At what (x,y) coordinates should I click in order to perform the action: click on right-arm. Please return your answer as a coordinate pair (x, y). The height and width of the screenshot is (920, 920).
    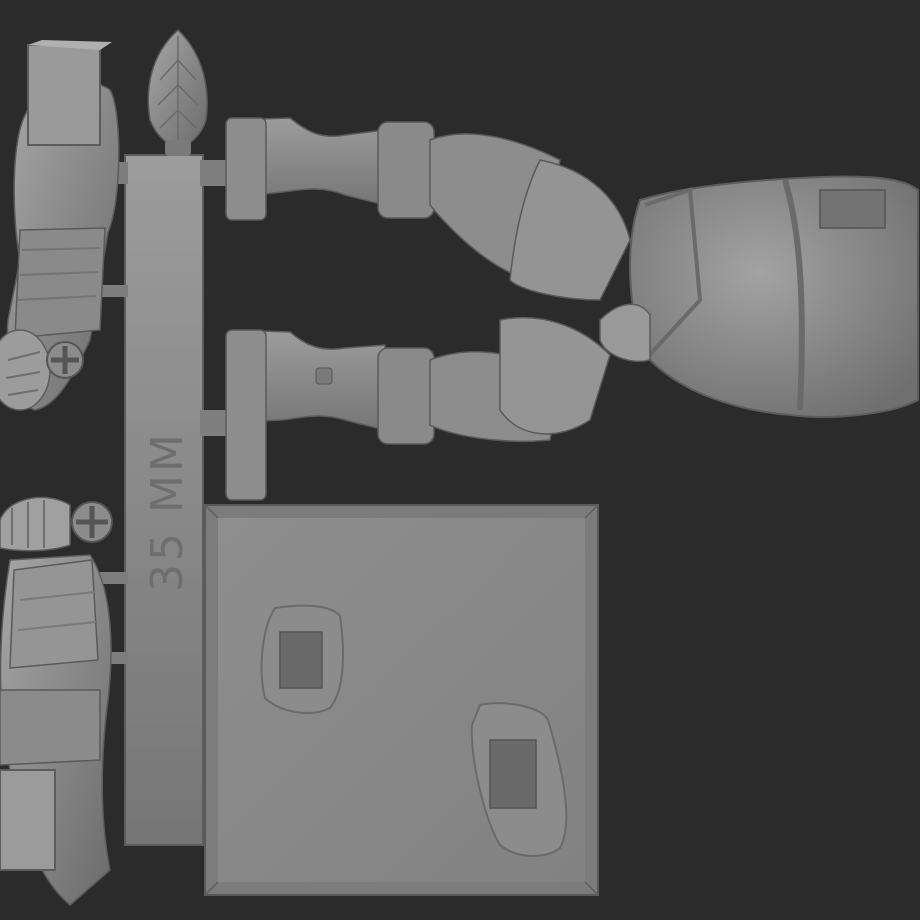
    Looking at the image, I should click on (56, 701).